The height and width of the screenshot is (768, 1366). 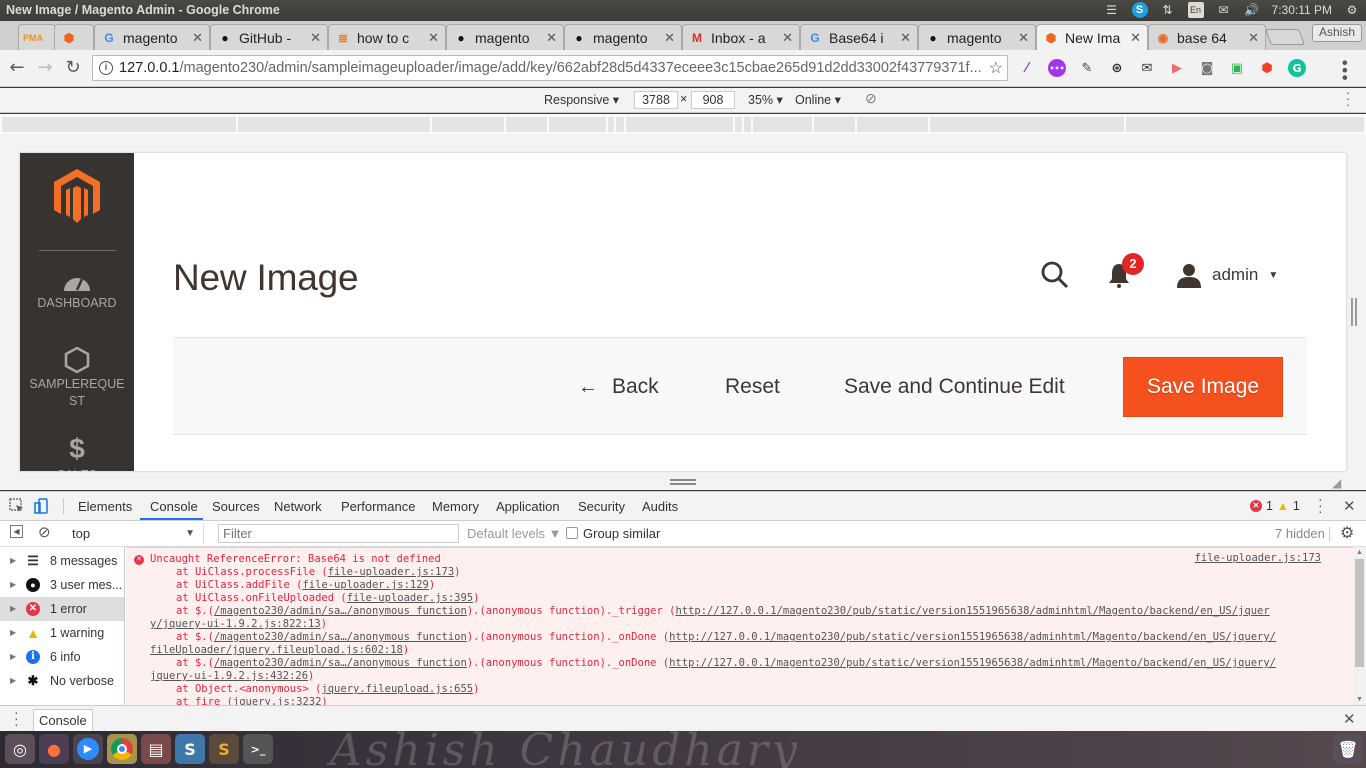 I want to click on zoom-icon: ▶, so click(x=88, y=749).